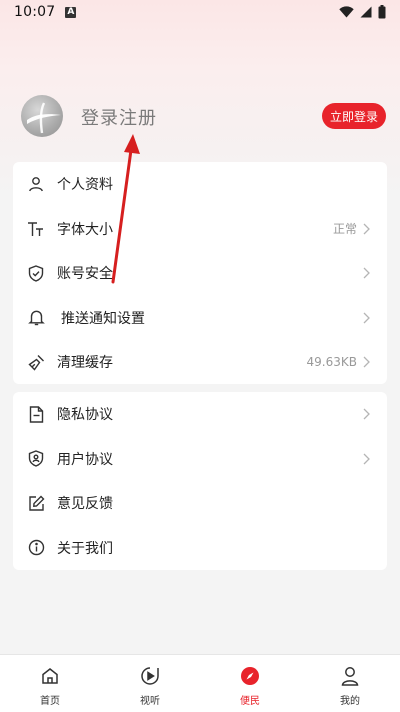 This screenshot has height=712, width=400. I want to click on settings-row-label: 个人资料, so click(85, 185).